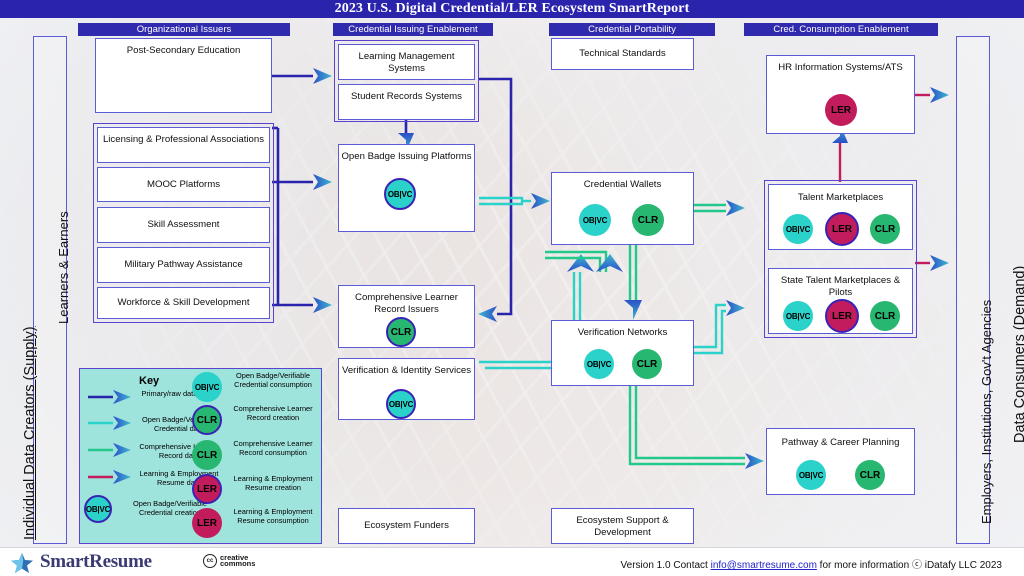  I want to click on box-talent-marketplaces: Talent Marketplaces OB|VC LER CLR, so click(840, 217).